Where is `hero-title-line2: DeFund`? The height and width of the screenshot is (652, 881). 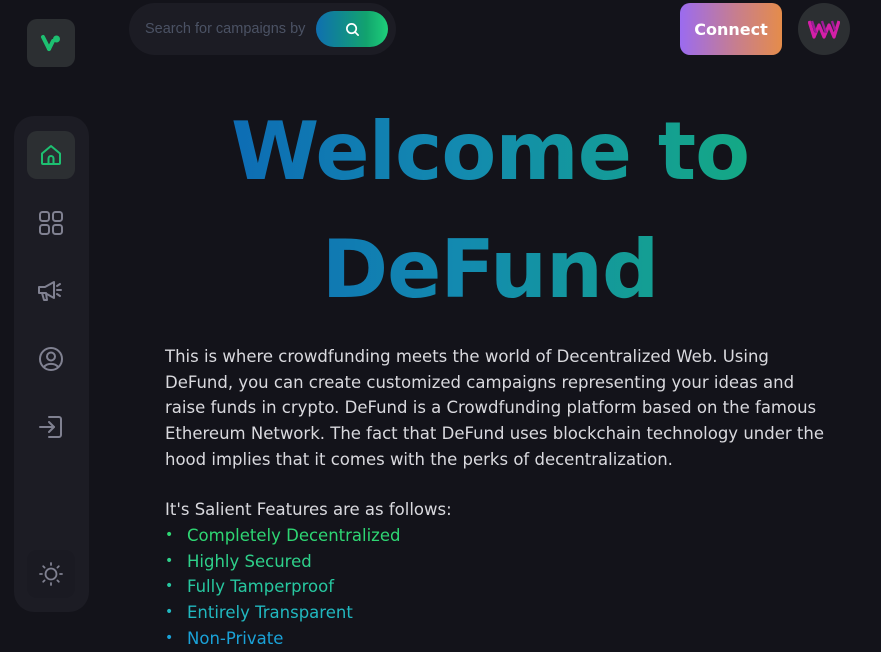 hero-title-line2: DeFund is located at coordinates (490, 269).